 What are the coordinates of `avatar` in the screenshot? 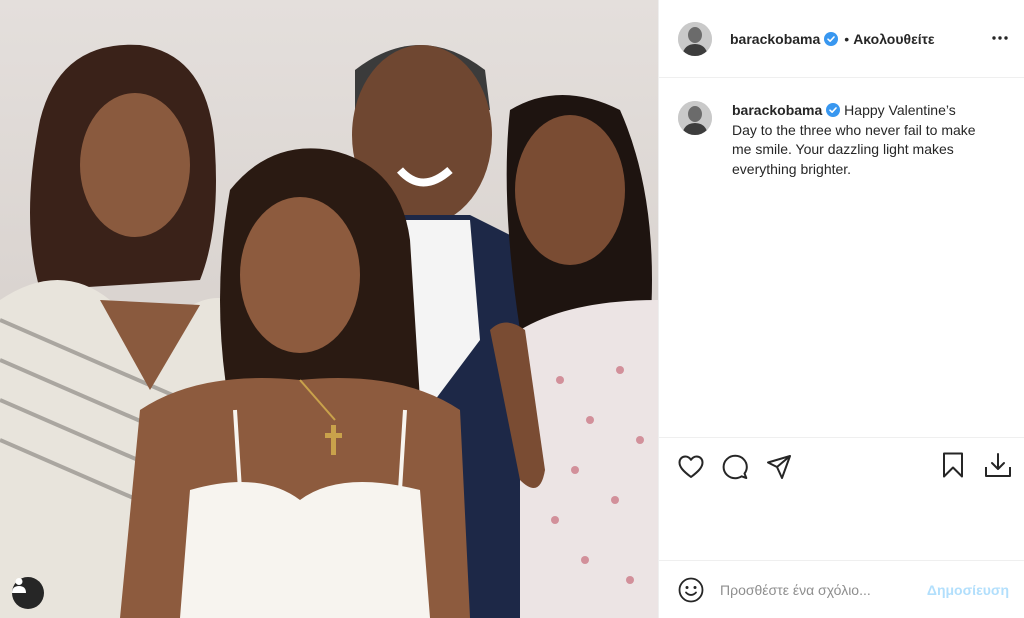 It's located at (695, 38).